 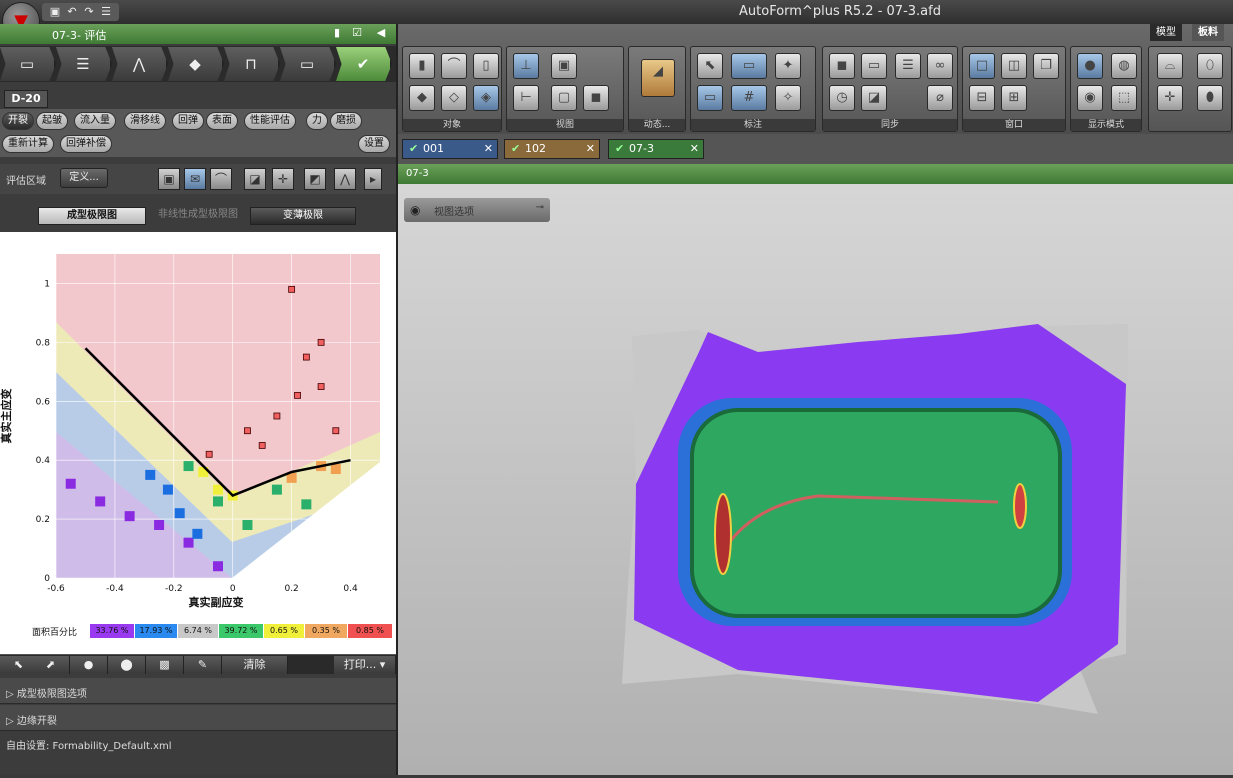 I want to click on redo-icon: ↷, so click(x=89, y=12).